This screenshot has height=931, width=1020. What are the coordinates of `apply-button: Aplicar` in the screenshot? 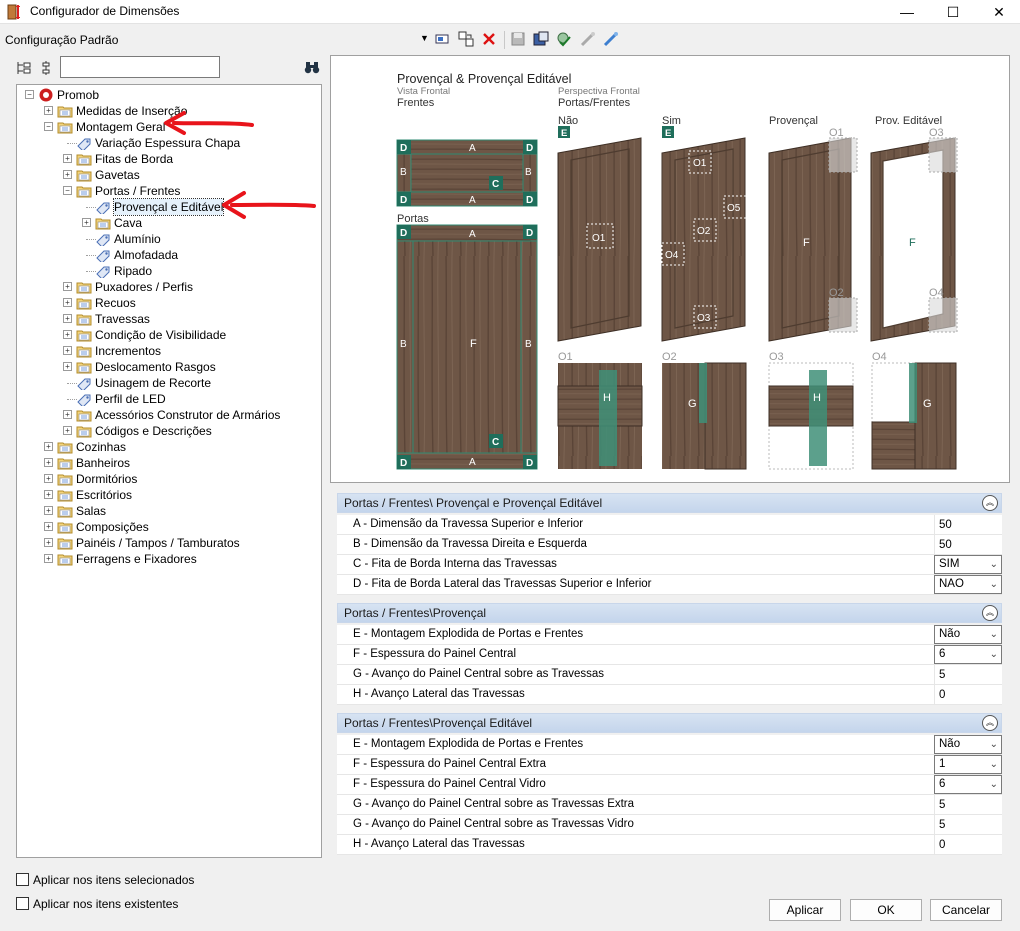 It's located at (805, 910).